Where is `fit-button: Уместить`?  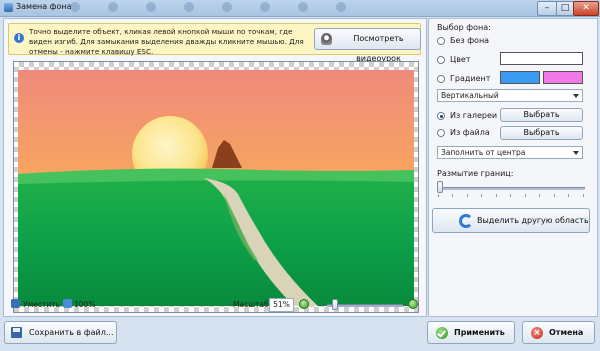
fit-button: Уместить is located at coordinates (41, 304).